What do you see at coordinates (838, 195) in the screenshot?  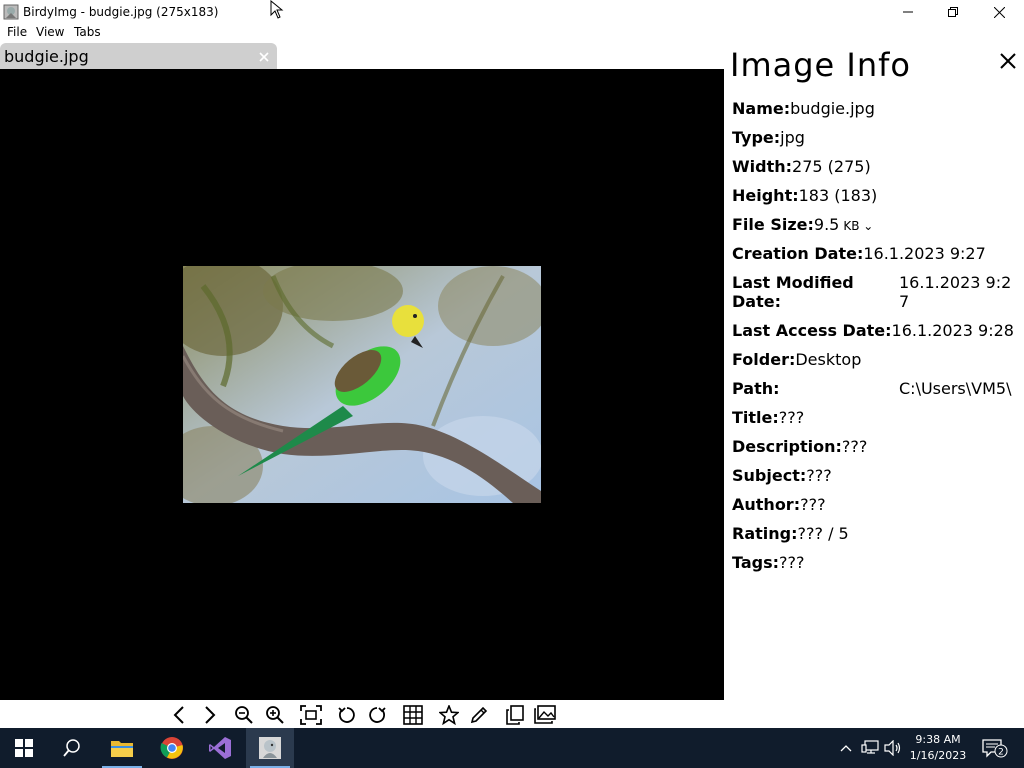 I see `info-value: 183 (183)` at bounding box center [838, 195].